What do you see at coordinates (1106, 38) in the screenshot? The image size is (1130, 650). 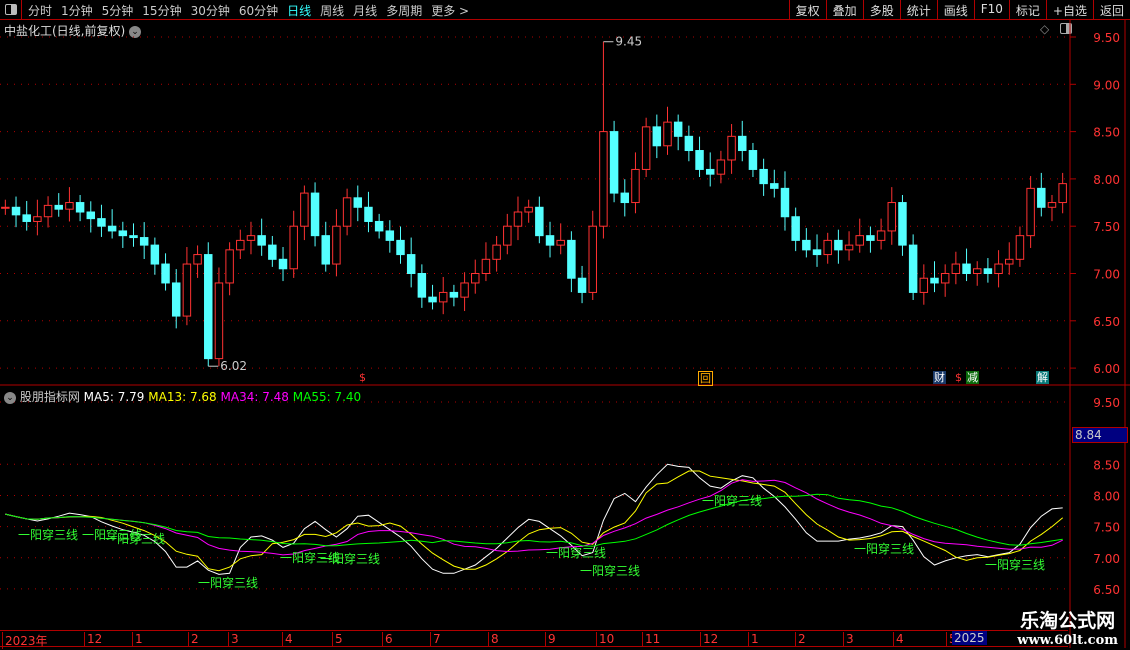 I see `price-tick-label: 9.50` at bounding box center [1106, 38].